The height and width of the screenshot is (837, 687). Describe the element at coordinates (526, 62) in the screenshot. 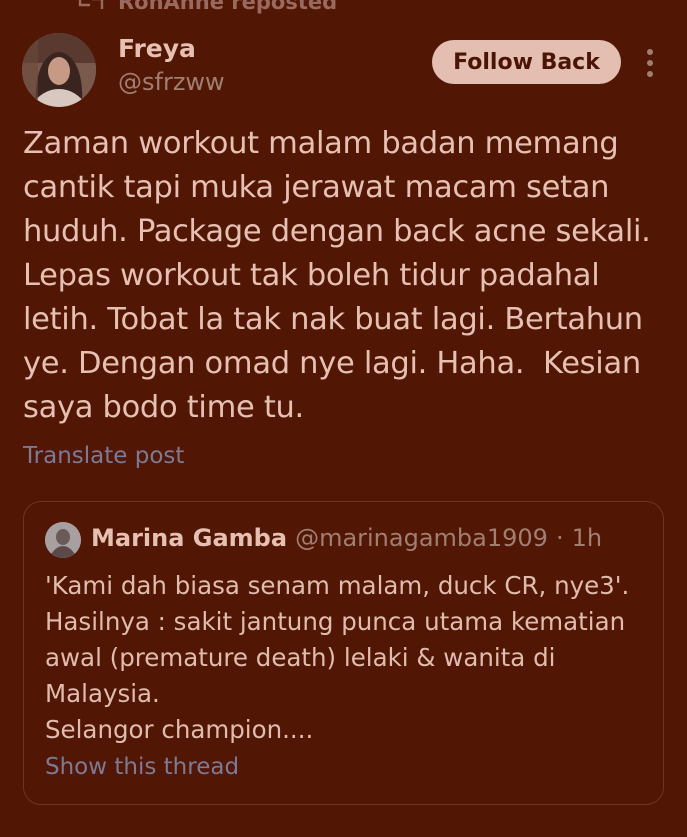

I see `follow-back-button: Follow Back` at that location.